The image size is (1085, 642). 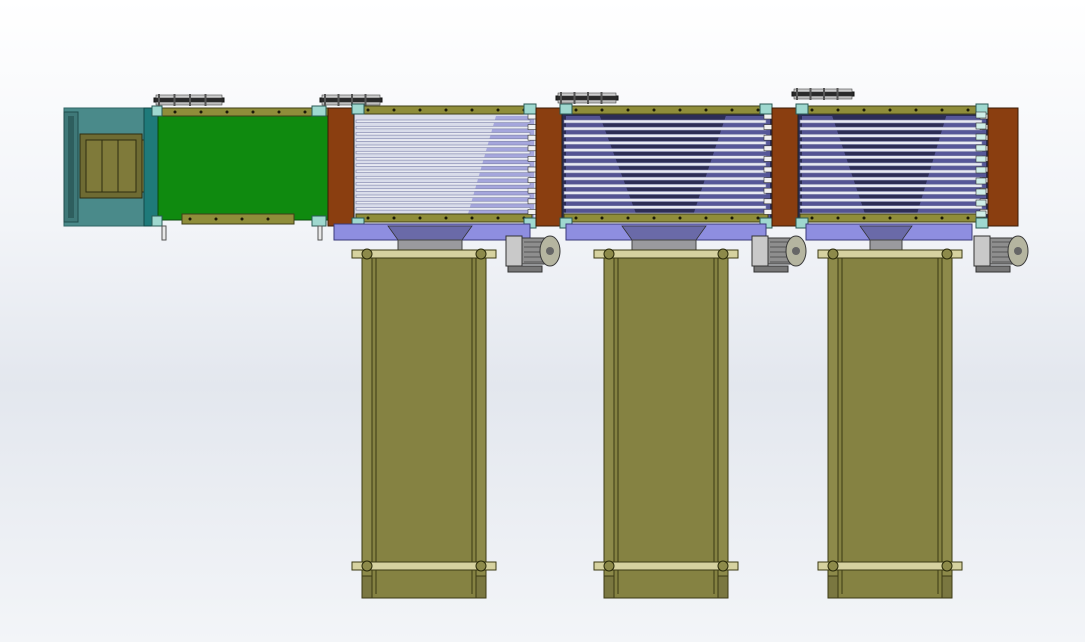 I want to click on brown-roller-right, so click(x=1003, y=167).